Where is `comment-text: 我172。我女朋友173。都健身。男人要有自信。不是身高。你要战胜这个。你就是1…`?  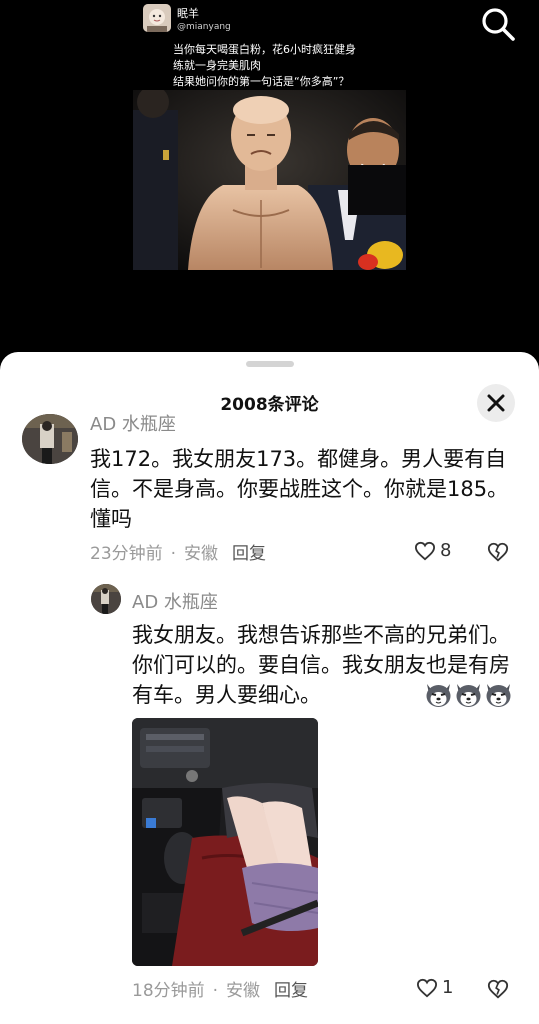
comment-text: 我172。我女朋友173。都健身。男人要有自信。不是身高。你要战胜这个。你就是1… is located at coordinates (299, 489).